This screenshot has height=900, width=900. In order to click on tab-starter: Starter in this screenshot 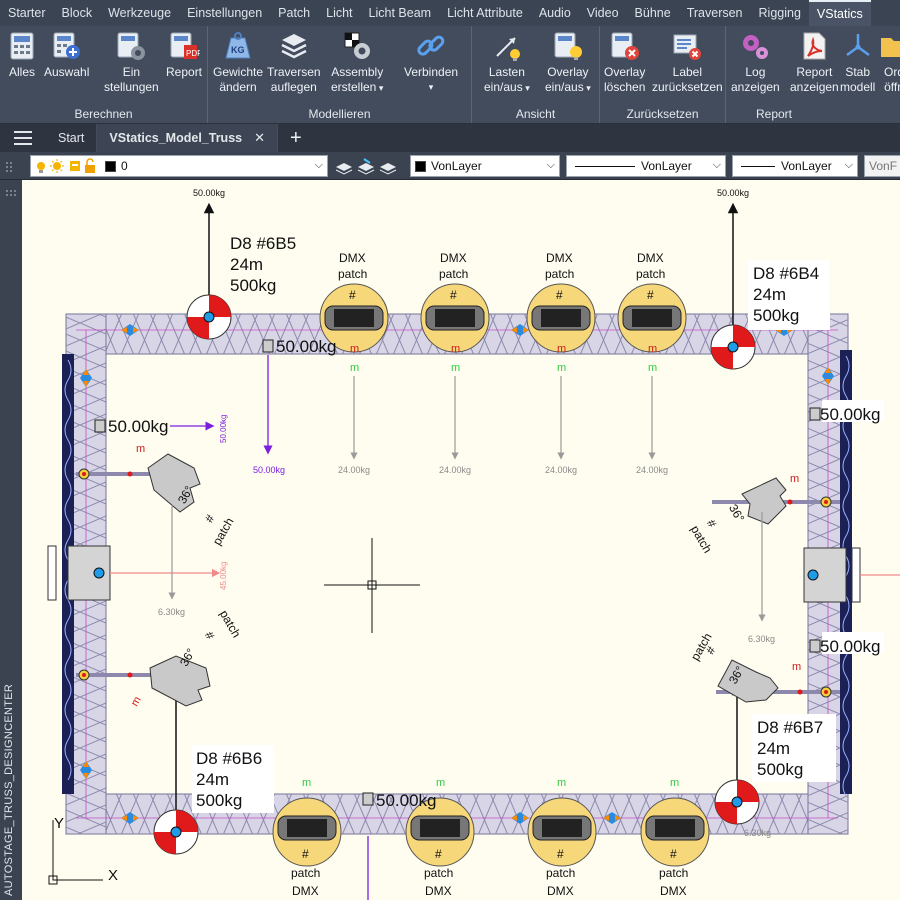, I will do `click(27, 13)`.